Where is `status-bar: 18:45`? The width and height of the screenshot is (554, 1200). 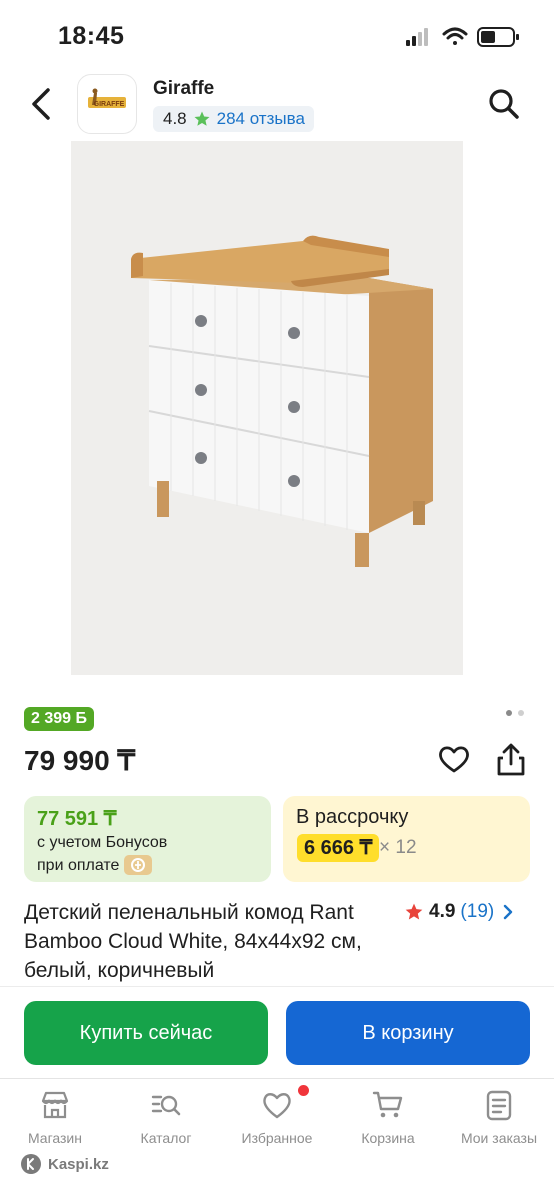 status-bar: 18:45 is located at coordinates (277, 35).